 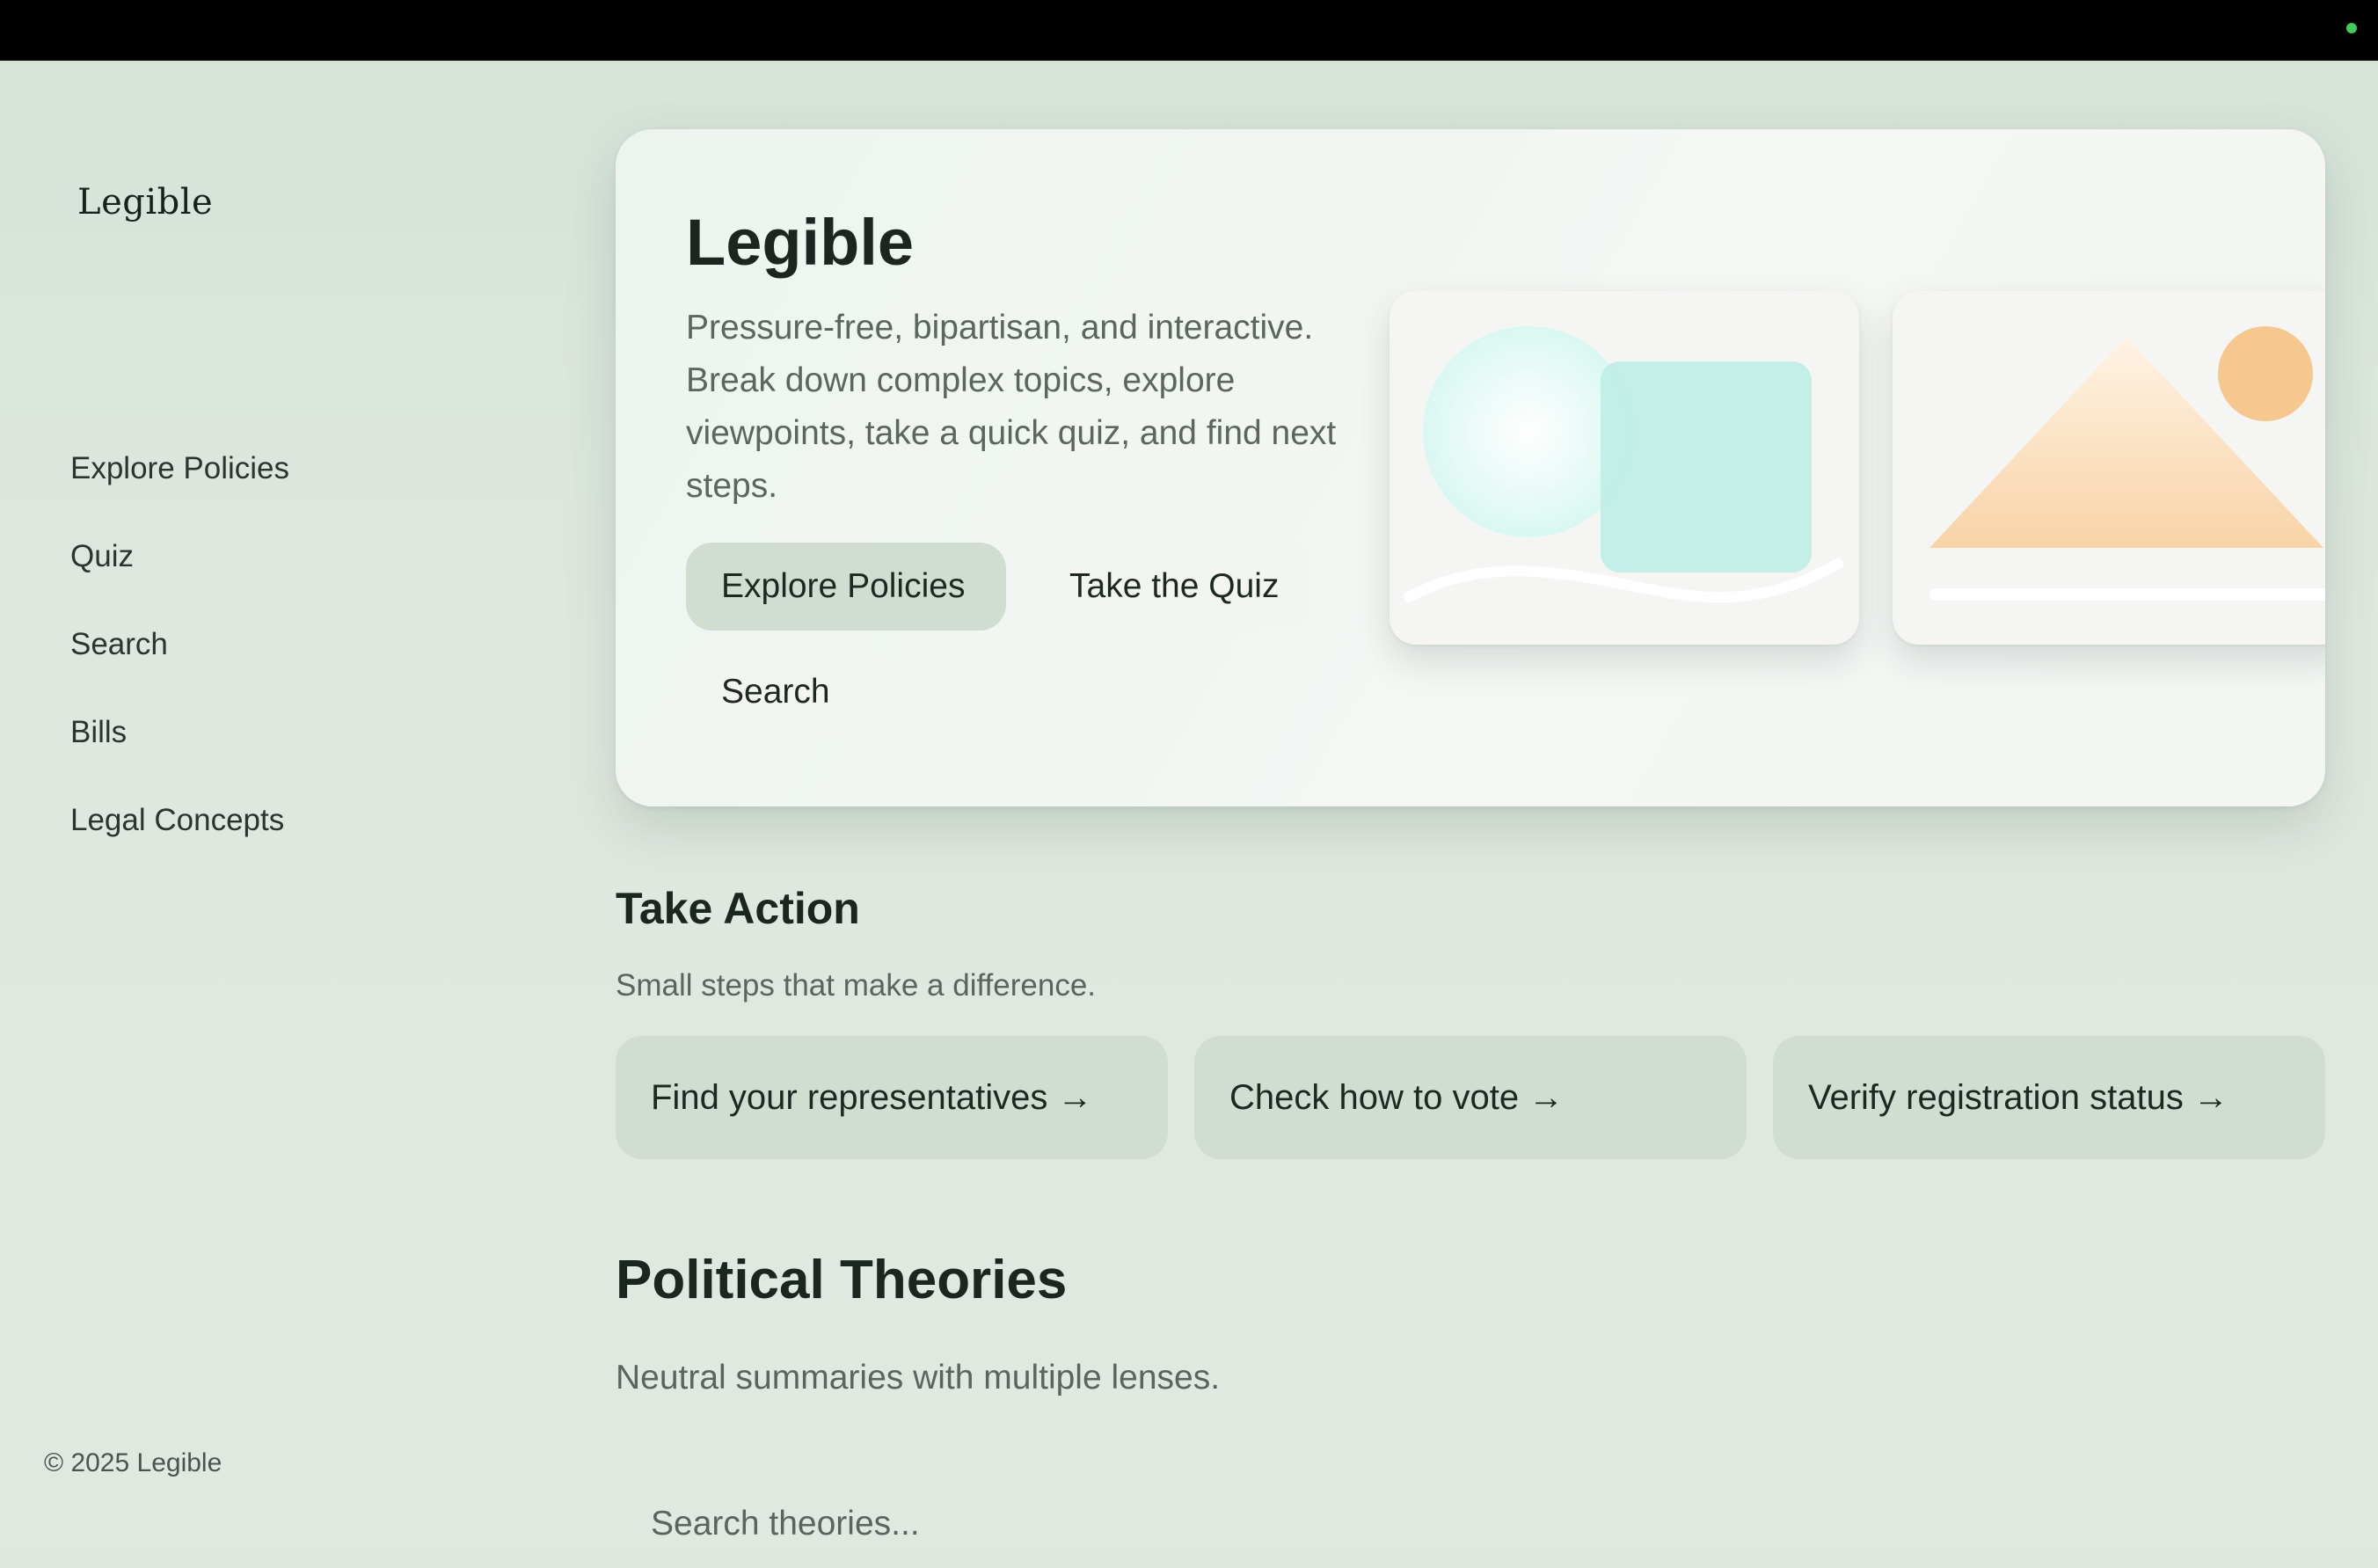 What do you see at coordinates (892, 1097) in the screenshot?
I see `find-representatives-button: Find your representatives →` at bounding box center [892, 1097].